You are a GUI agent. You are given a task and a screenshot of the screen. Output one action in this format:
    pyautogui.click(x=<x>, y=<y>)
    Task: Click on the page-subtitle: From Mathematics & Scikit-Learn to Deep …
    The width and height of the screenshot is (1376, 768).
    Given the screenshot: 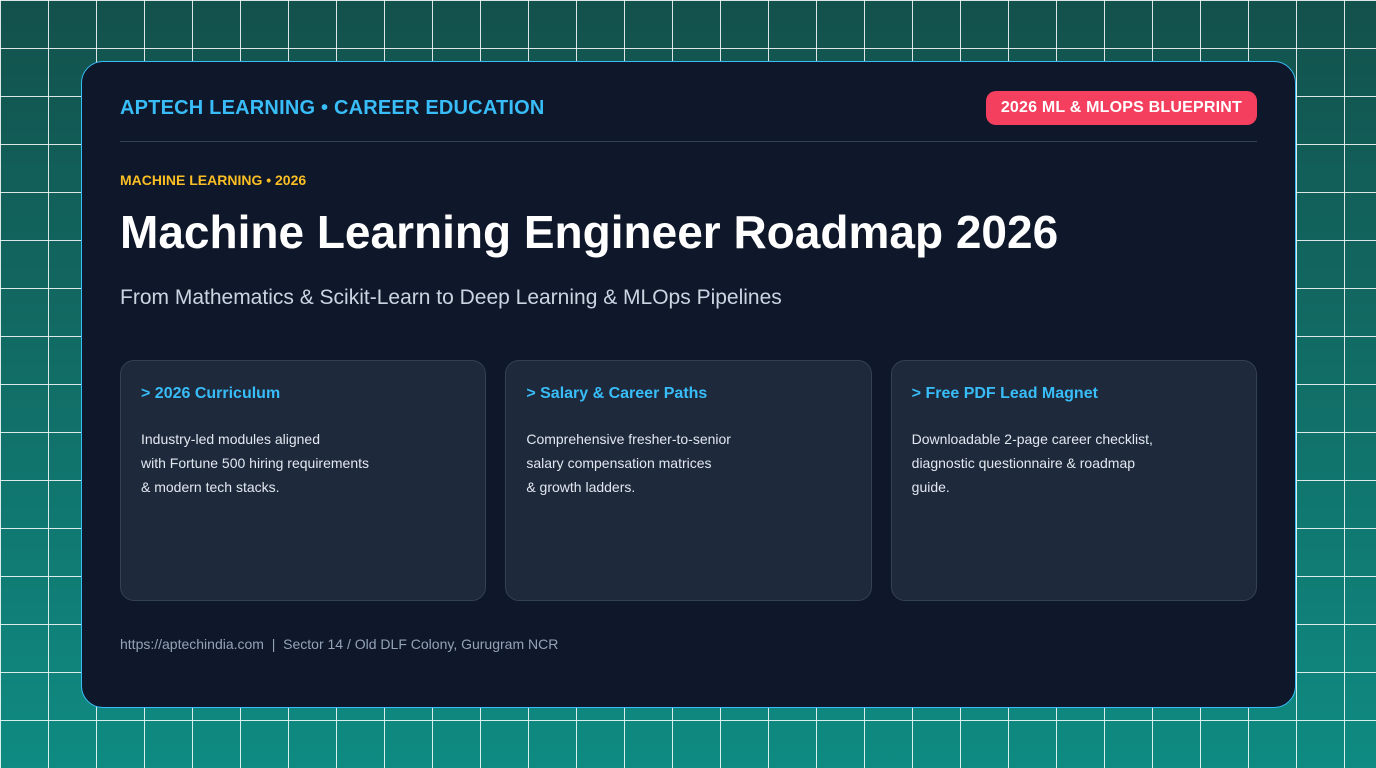 What is the action you would take?
    pyautogui.click(x=451, y=297)
    